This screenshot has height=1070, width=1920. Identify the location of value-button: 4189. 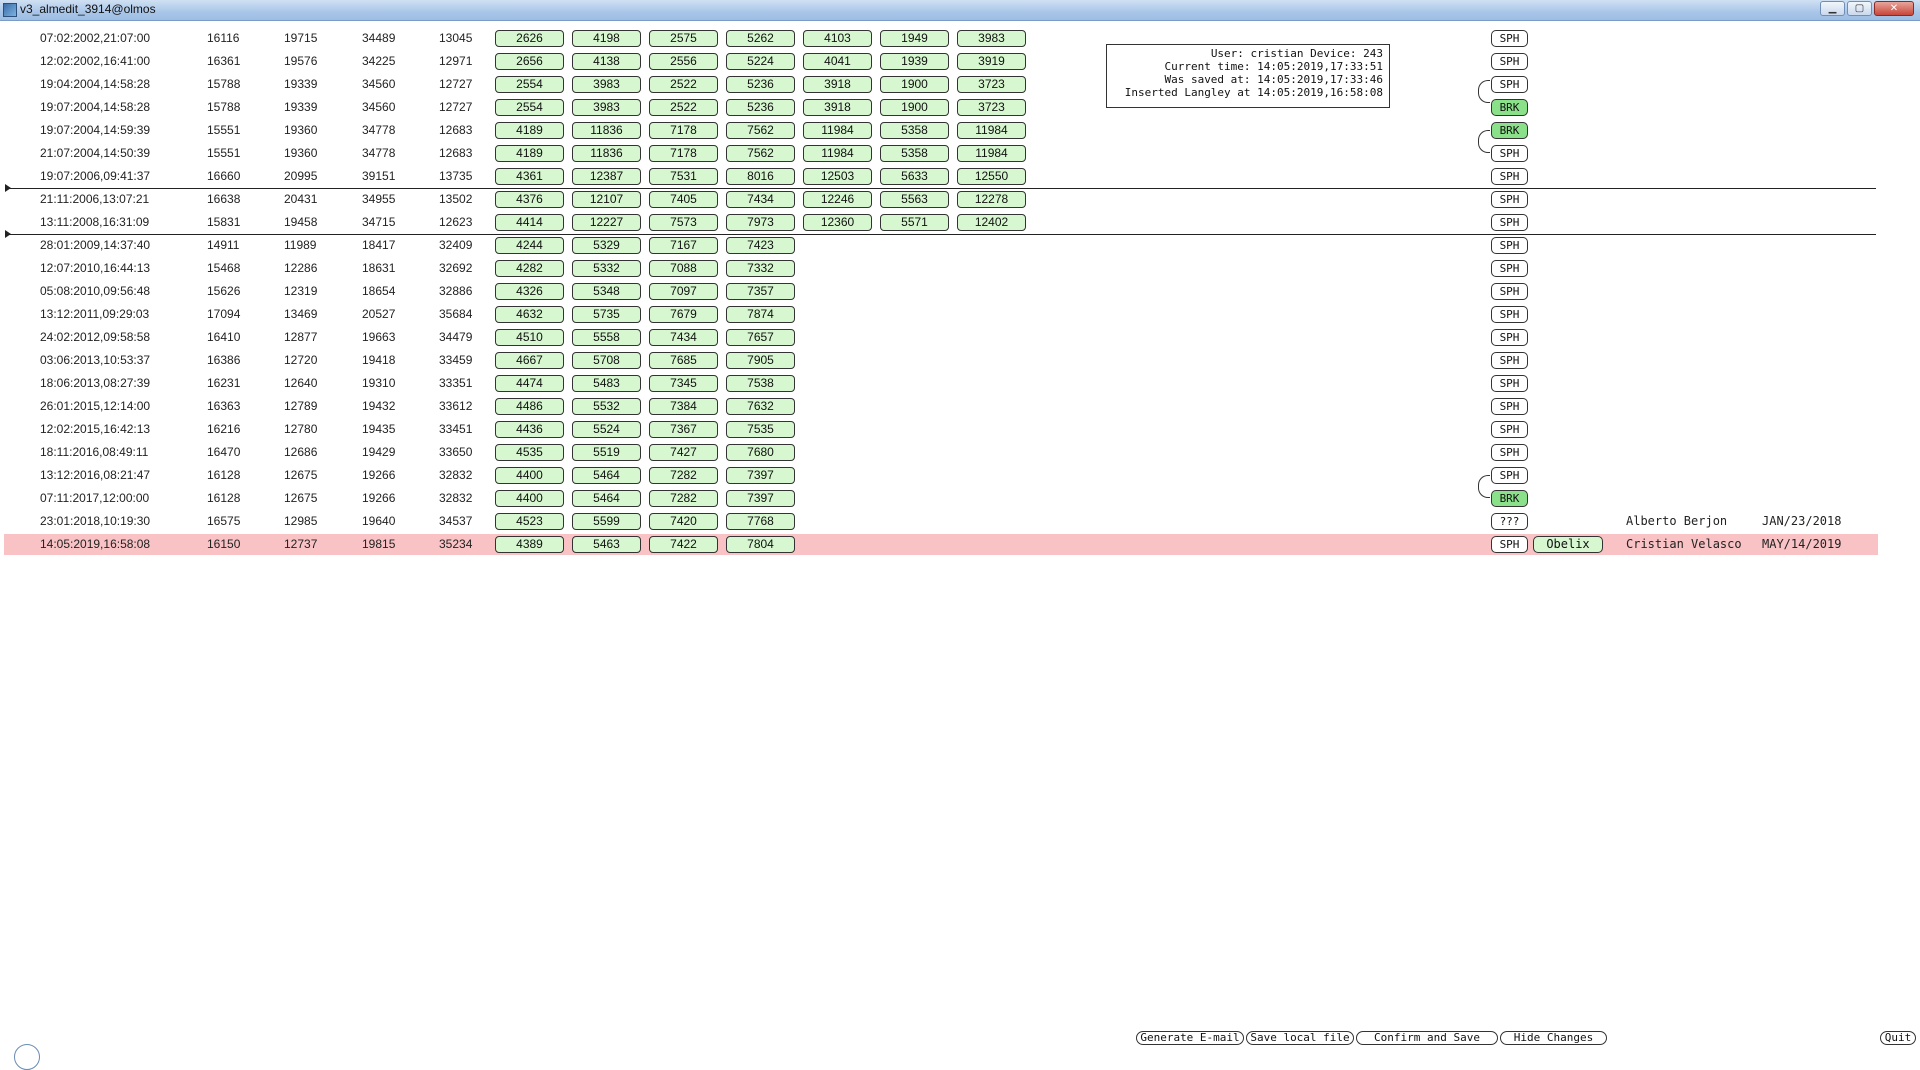
(529, 130).